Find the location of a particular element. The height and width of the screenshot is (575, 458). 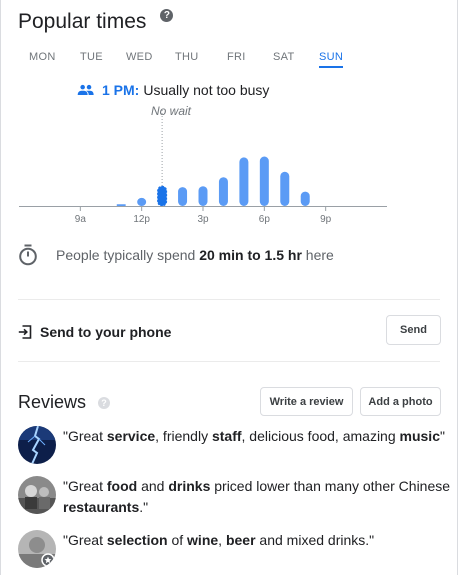

timer-icon is located at coordinates (28, 255).